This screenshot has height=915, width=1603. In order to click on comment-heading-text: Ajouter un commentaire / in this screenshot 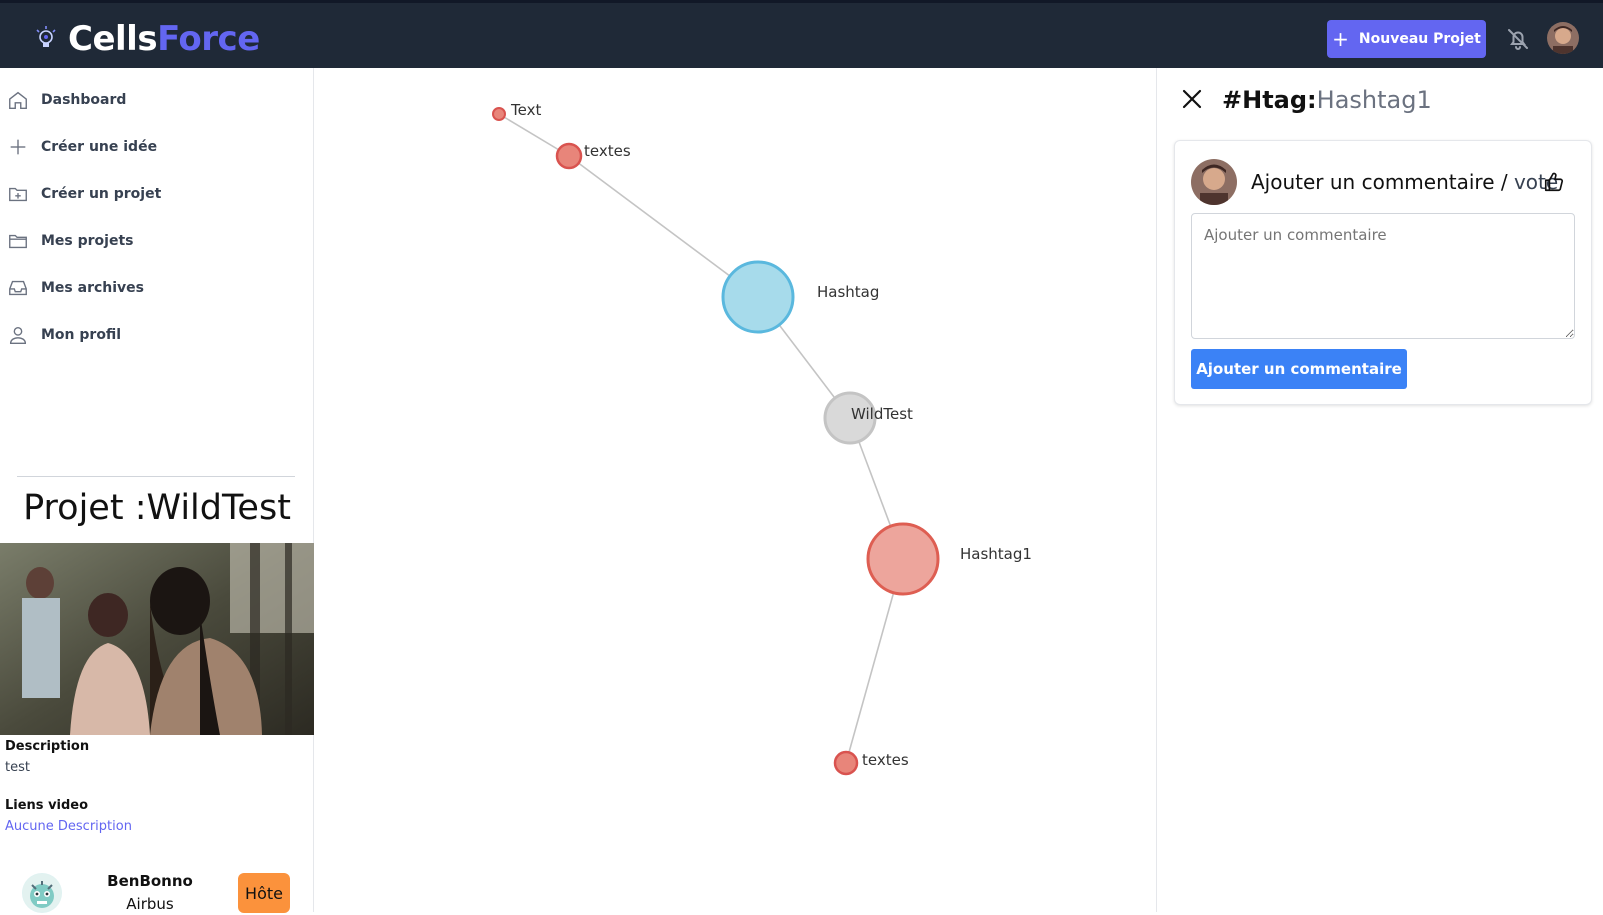, I will do `click(1382, 182)`.